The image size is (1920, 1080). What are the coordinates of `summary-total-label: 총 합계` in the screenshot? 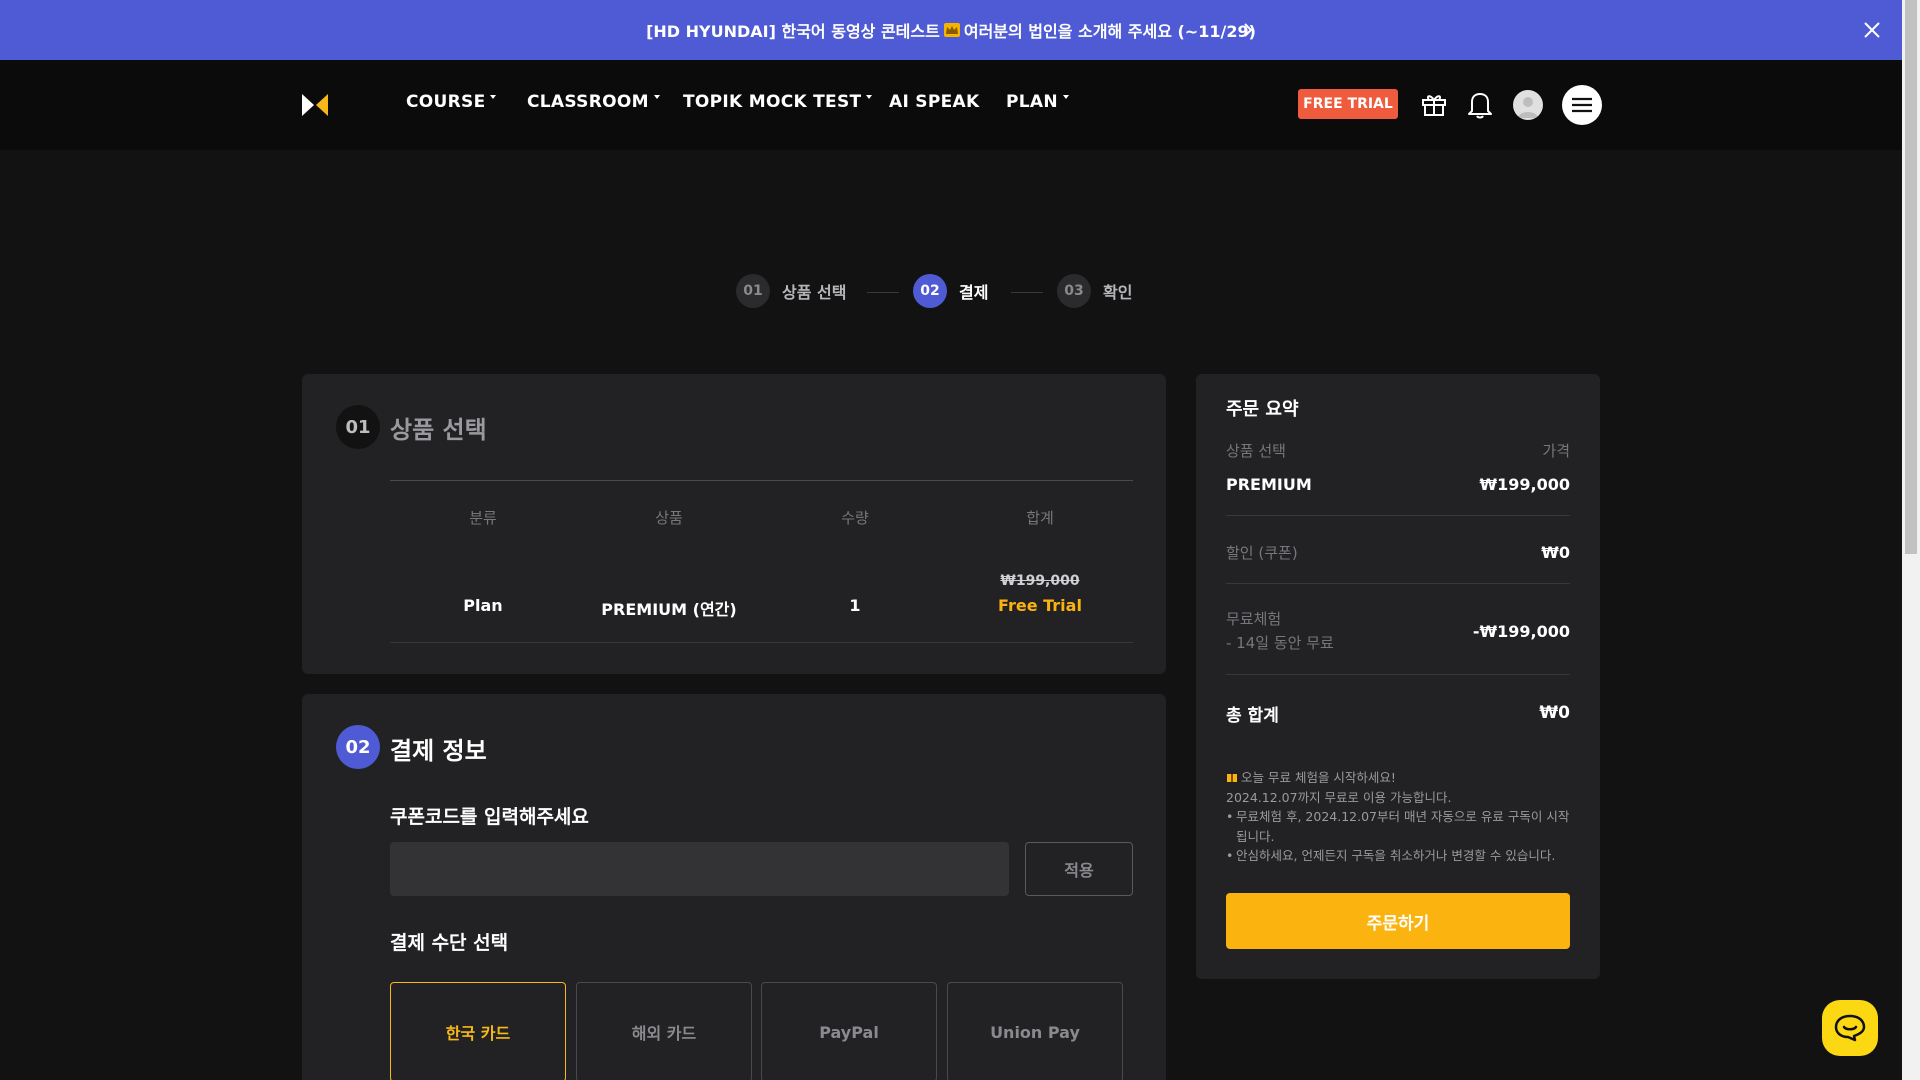 It's located at (1252, 715).